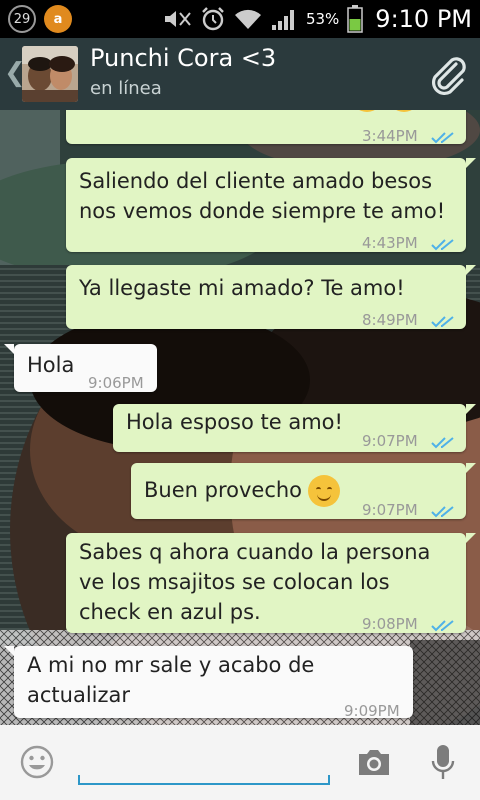 Image resolution: width=480 pixels, height=800 pixels. Describe the element at coordinates (50, 74) in the screenshot. I see `contact-avatar` at that location.